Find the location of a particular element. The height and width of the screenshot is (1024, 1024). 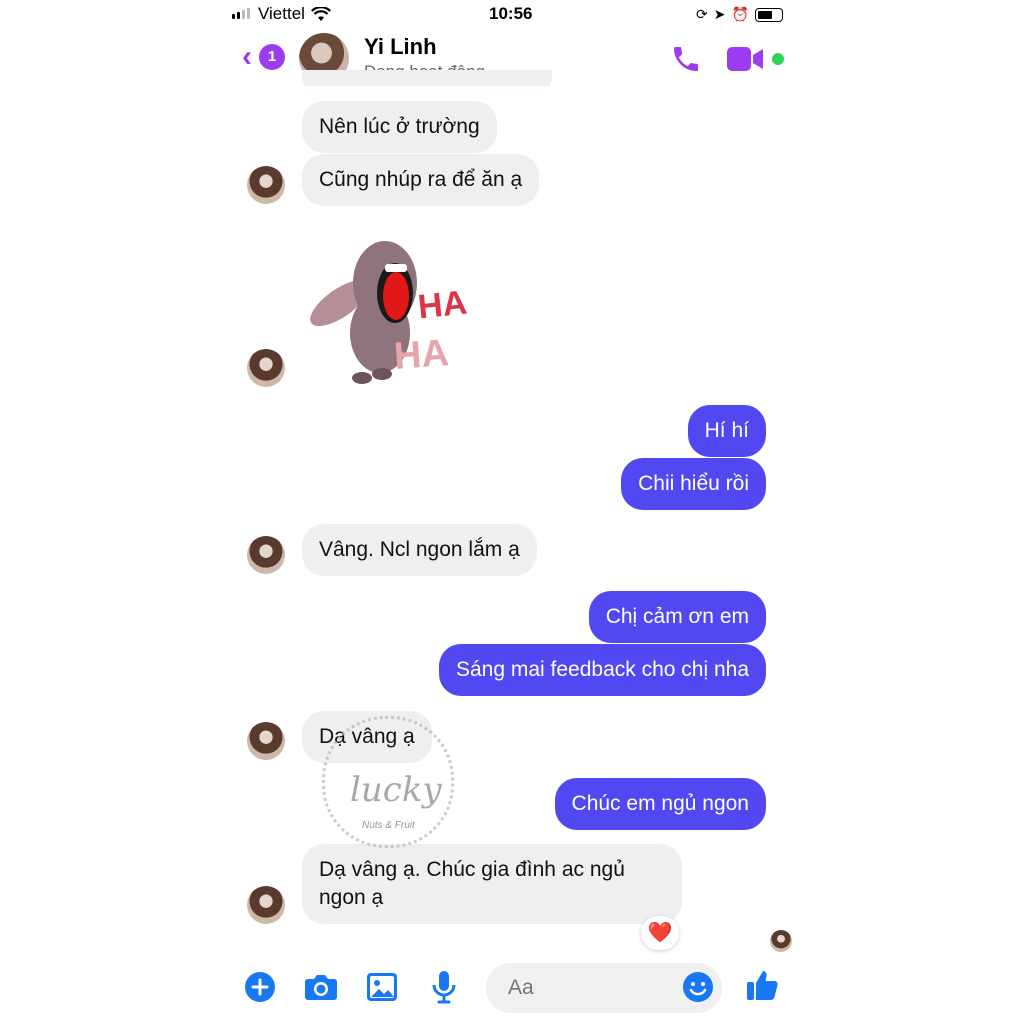

incoming-message: Dạ vâng ạ. Chúc gia đình ac ngủ ngon ạ is located at coordinates (492, 884).